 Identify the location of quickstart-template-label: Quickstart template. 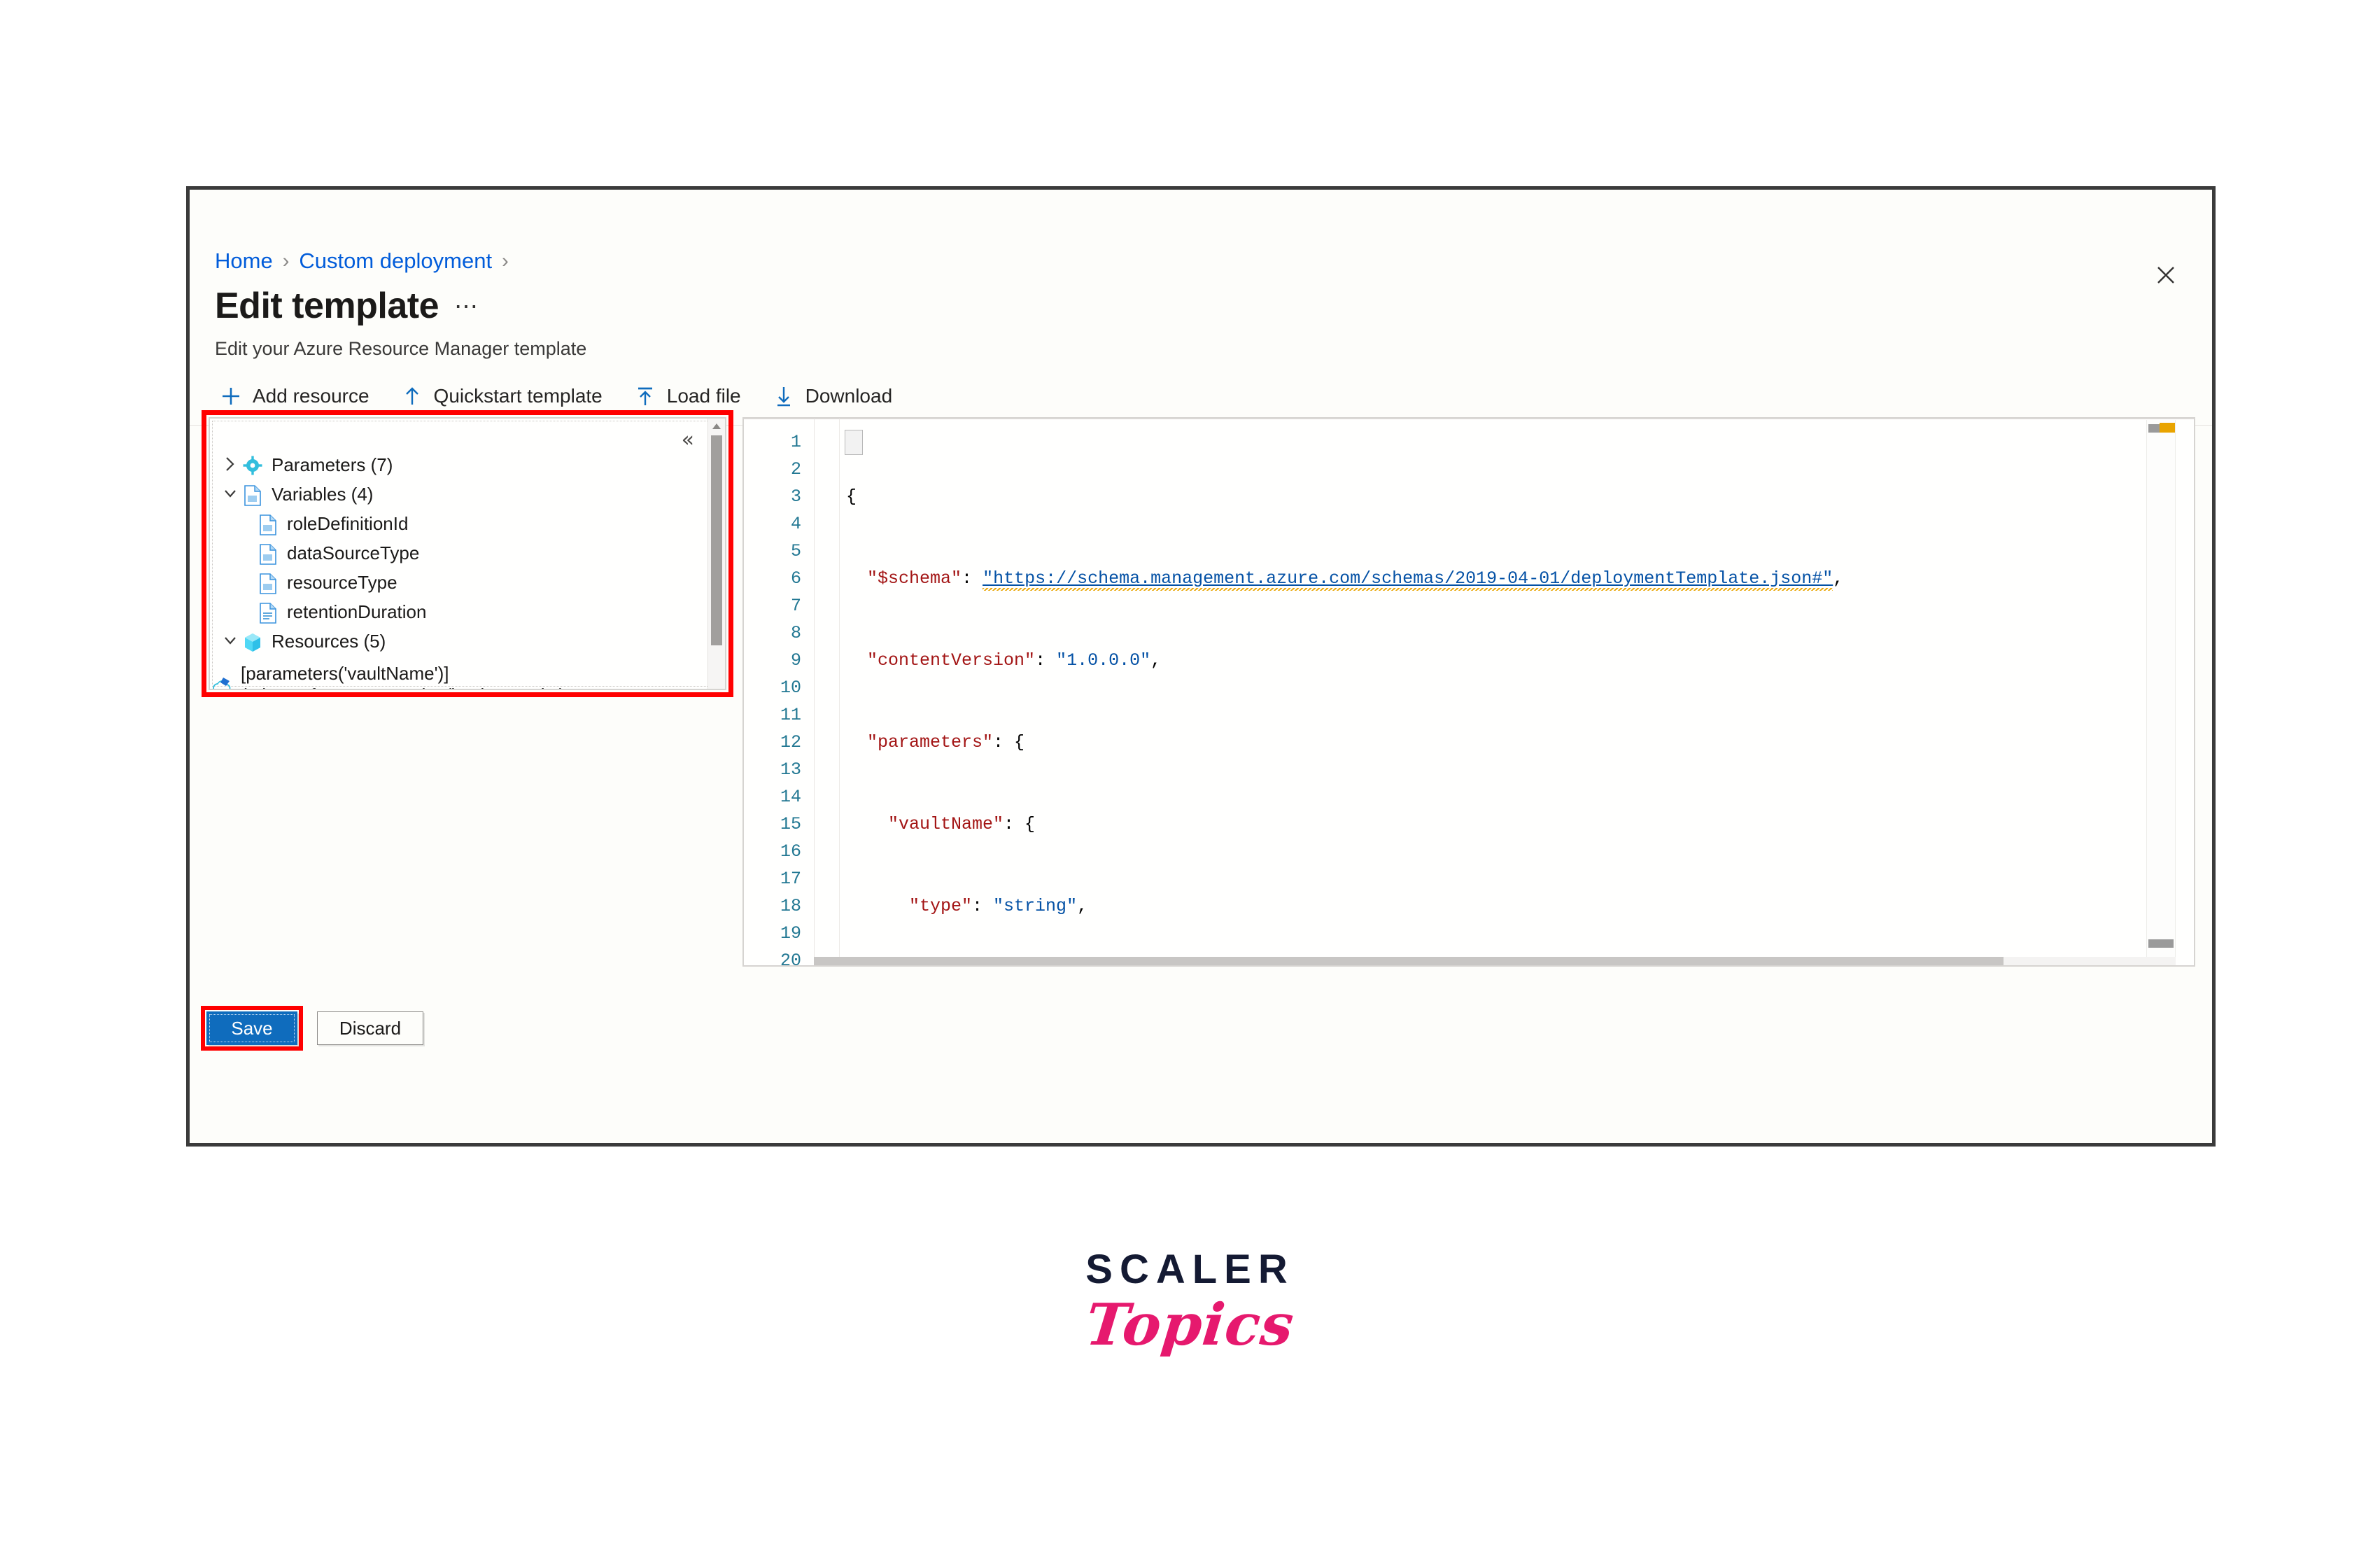
(518, 396).